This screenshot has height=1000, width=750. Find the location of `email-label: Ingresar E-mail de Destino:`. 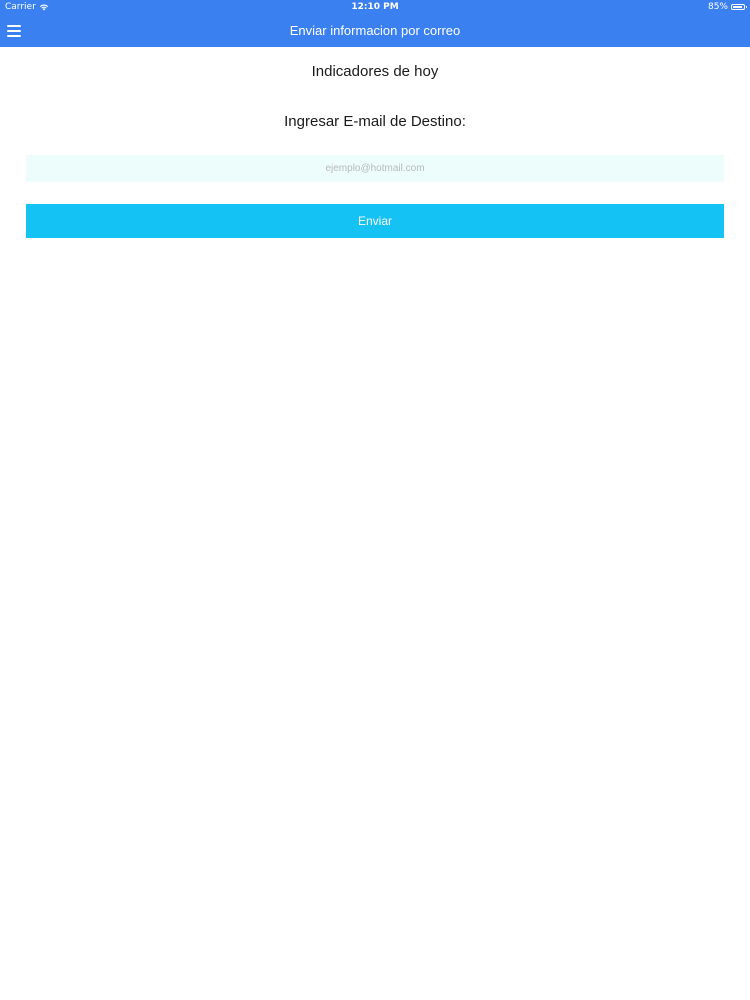

email-label: Ingresar E-mail de Destino: is located at coordinates (375, 121).